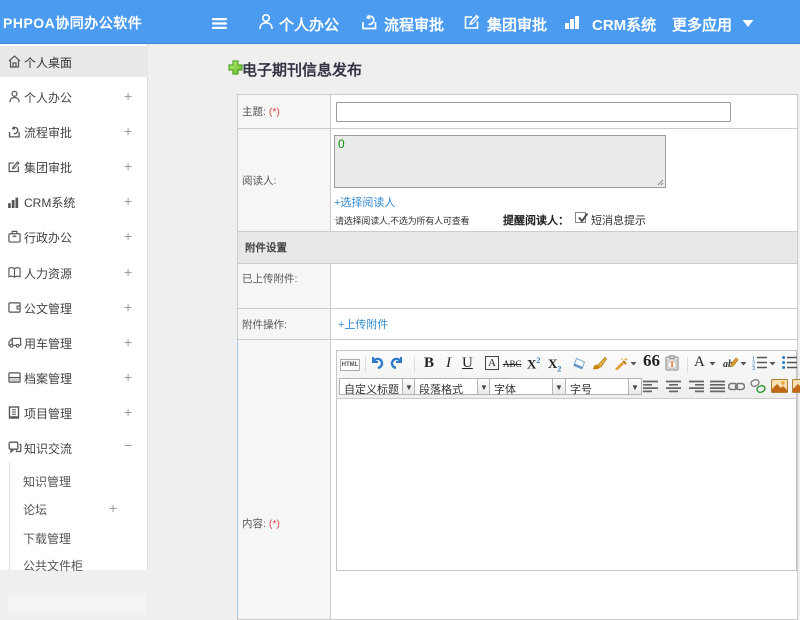  Describe the element at coordinates (753, 368) in the screenshot. I see `svg-text: 3` at that location.